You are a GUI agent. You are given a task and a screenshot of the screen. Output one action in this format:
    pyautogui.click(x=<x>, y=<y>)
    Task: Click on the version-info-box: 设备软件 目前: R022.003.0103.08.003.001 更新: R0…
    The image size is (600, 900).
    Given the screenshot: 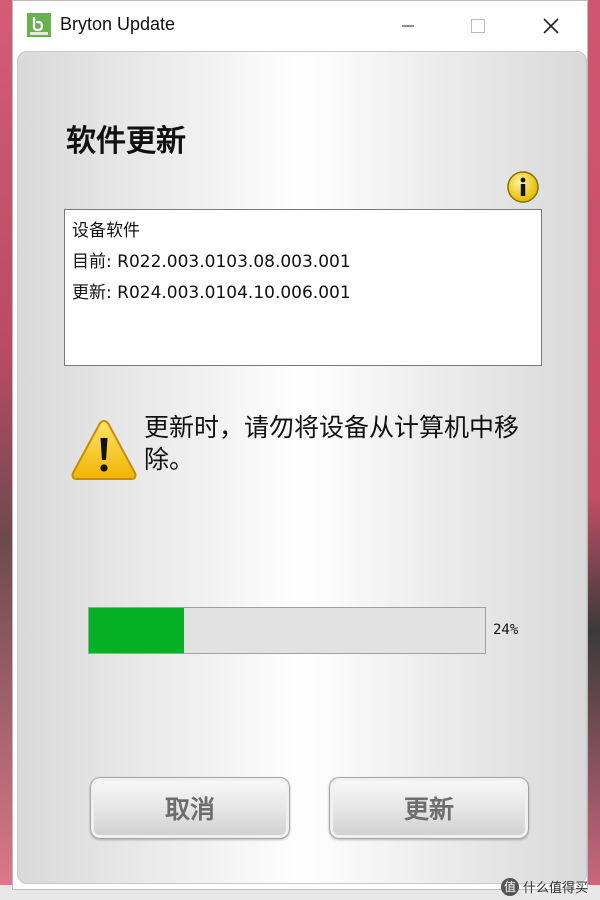 What is the action you would take?
    pyautogui.click(x=303, y=287)
    